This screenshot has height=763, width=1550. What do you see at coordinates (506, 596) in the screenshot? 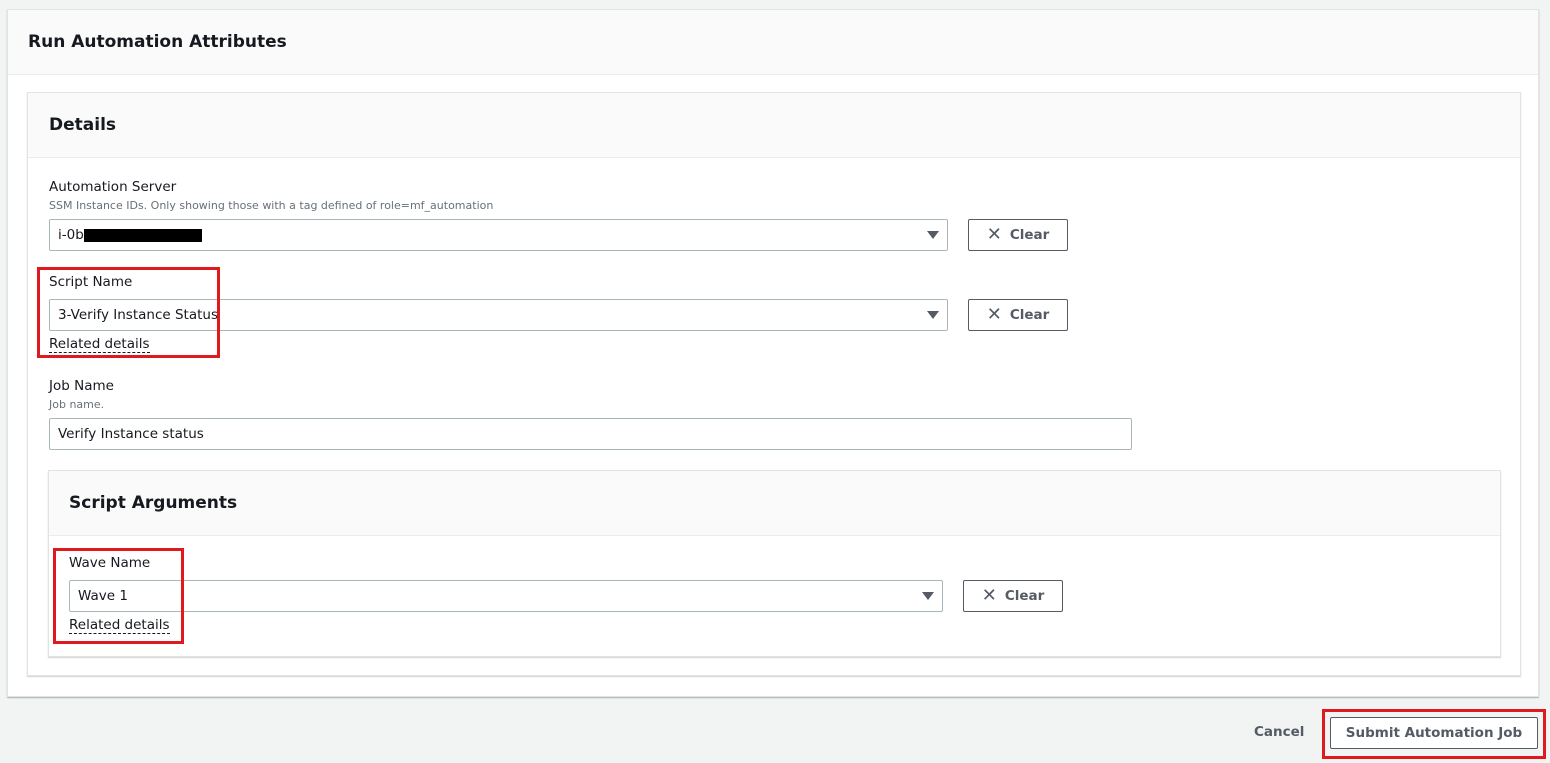
I see `wave-name-select: Wave 1` at bounding box center [506, 596].